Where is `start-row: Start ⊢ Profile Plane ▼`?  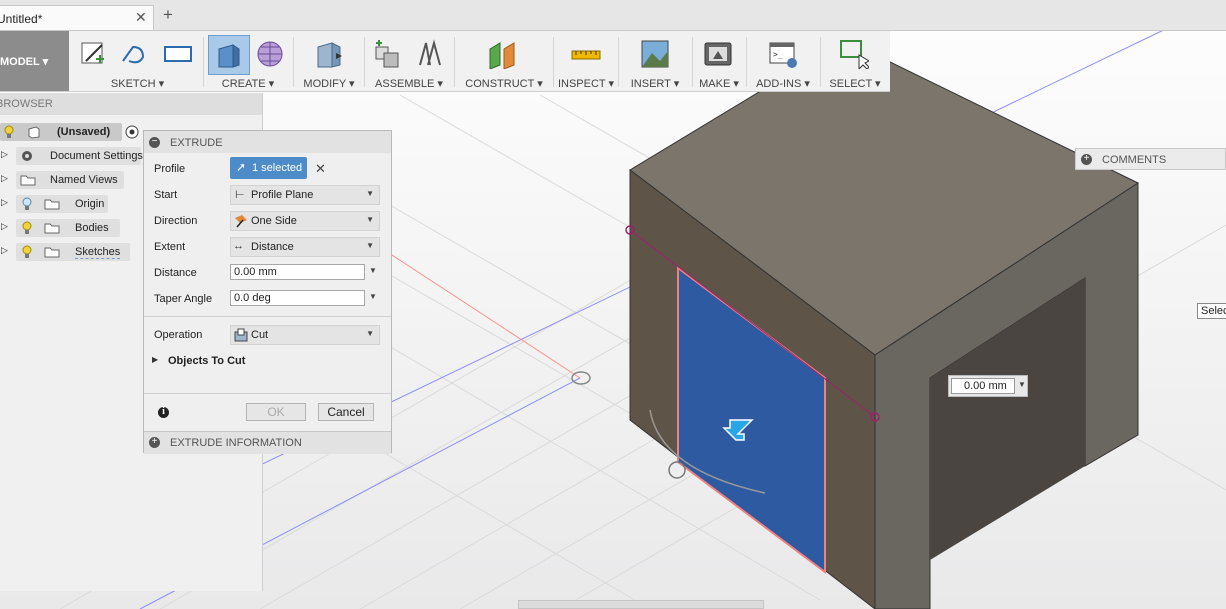 start-row: Start ⊢ Profile Plane ▼ is located at coordinates (268, 195).